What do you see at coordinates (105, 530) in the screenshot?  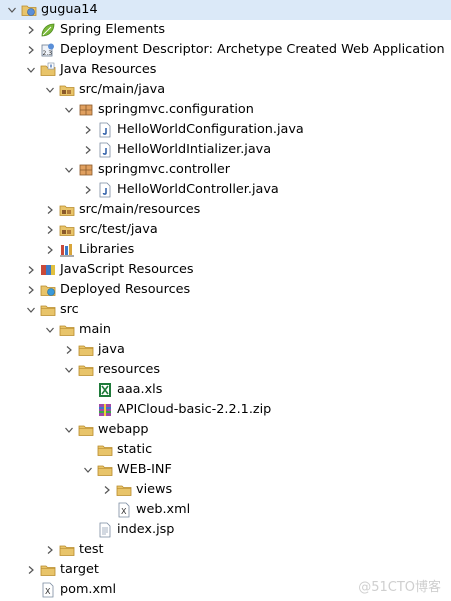 I see `jsp-file-icon` at bounding box center [105, 530].